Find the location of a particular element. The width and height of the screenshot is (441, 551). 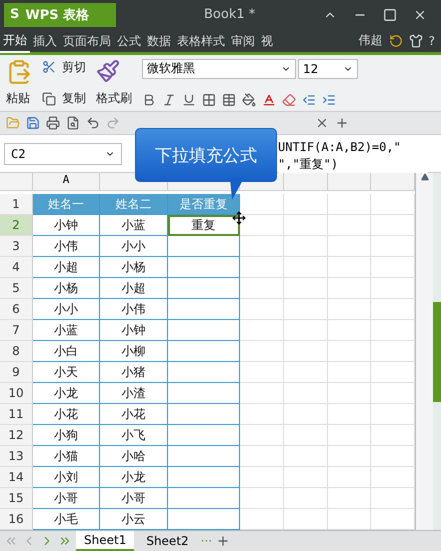

sheet-tab: Sheet2 is located at coordinates (167, 541).